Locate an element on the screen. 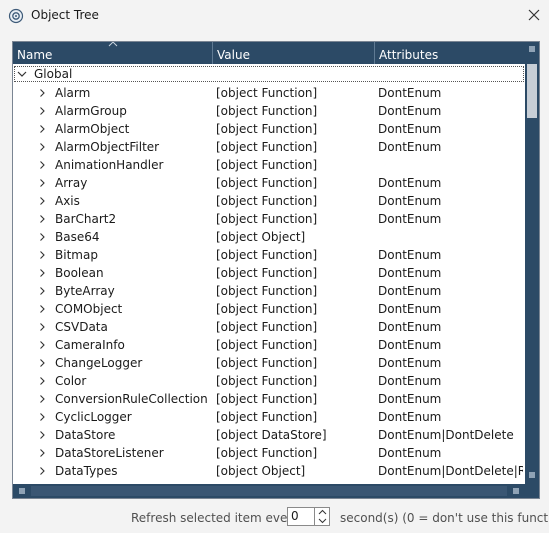 This screenshot has width=549, height=533. tree-row: Array [object Function] DontEnum is located at coordinates (269, 183).